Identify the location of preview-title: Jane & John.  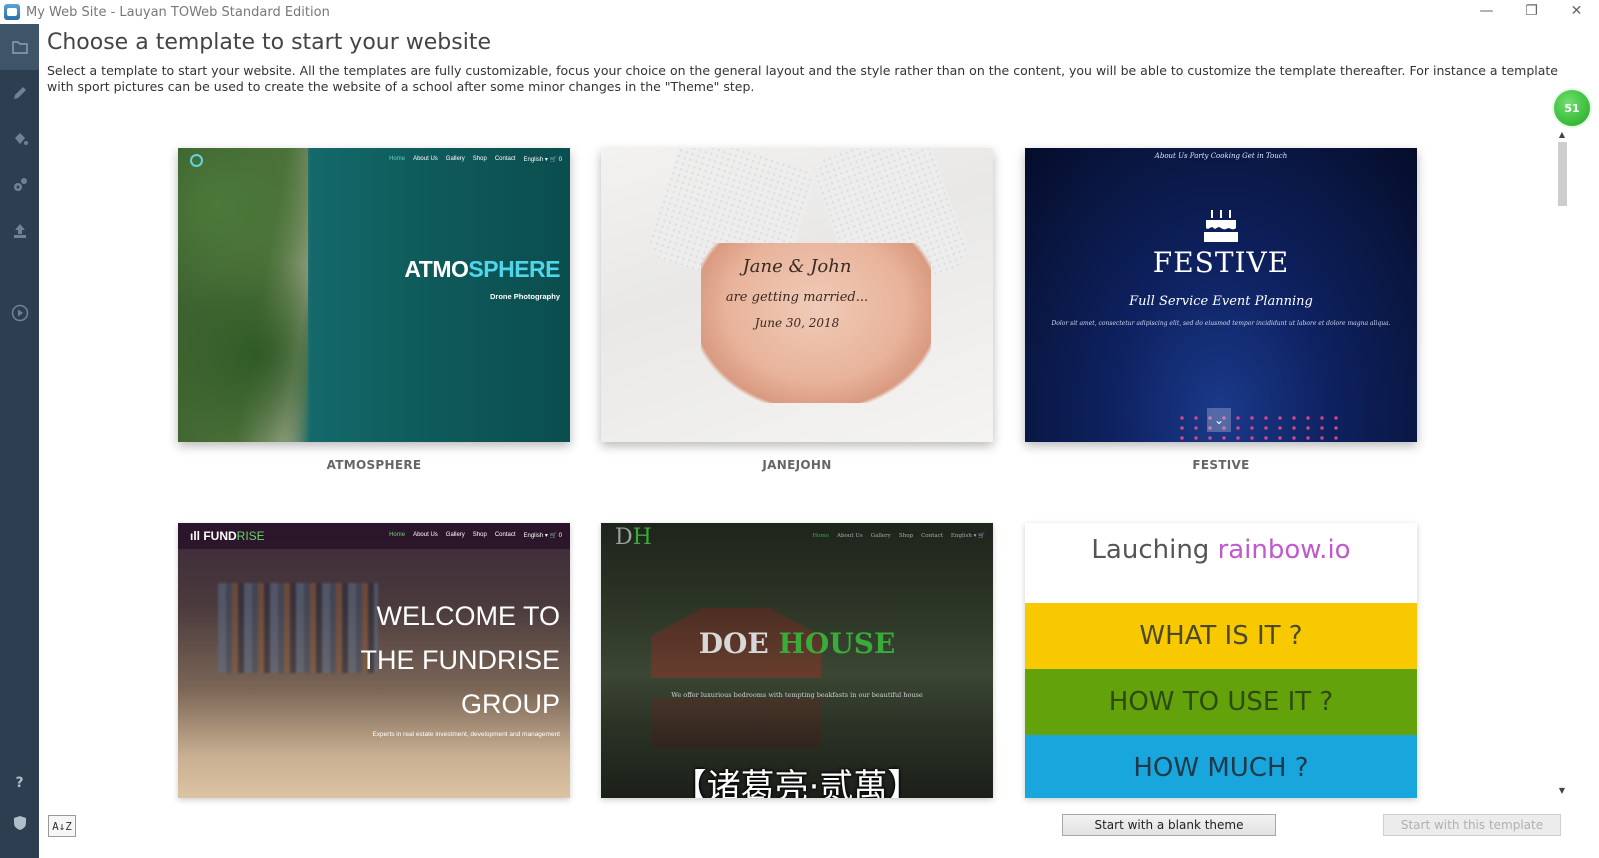
(797, 266).